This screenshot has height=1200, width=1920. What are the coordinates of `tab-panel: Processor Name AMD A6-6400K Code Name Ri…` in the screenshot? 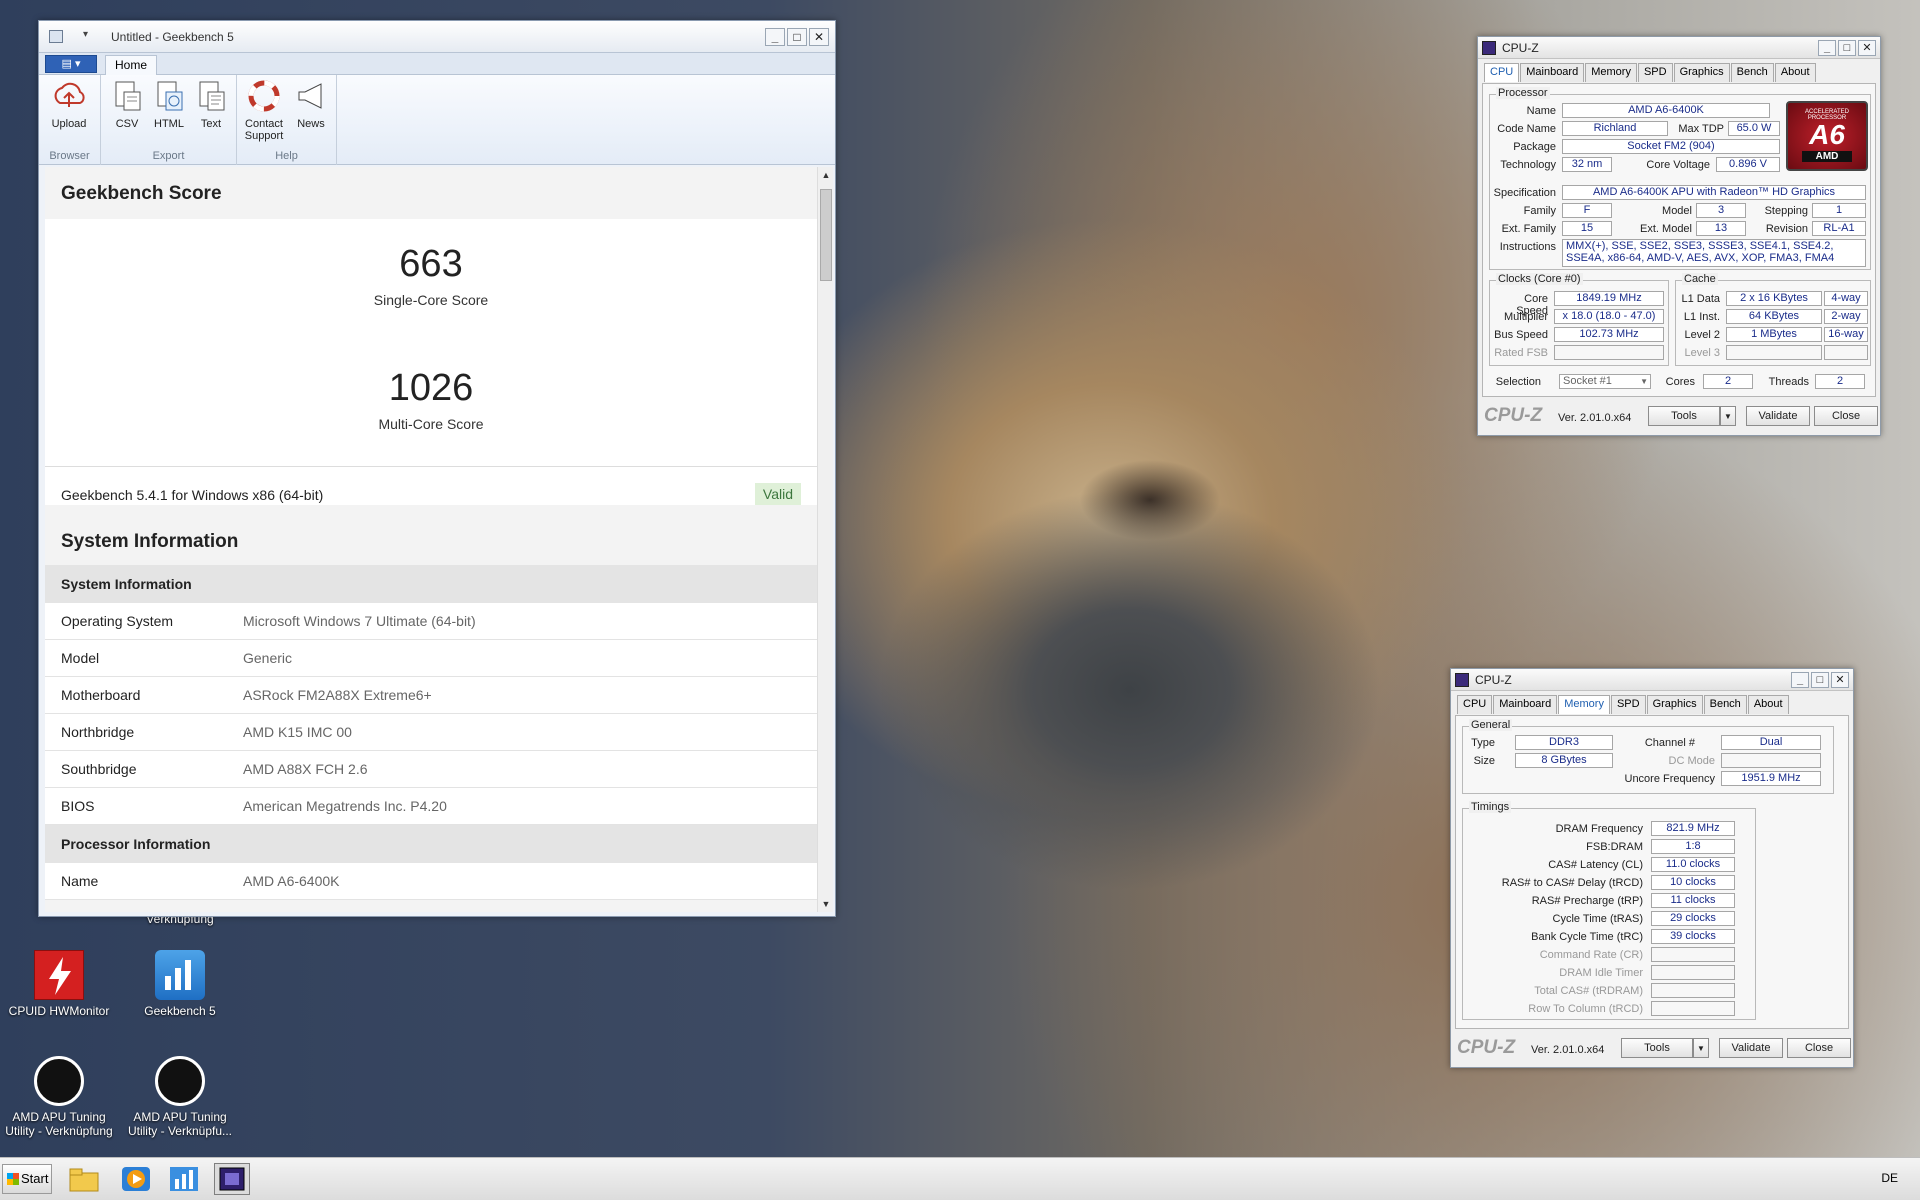 It's located at (1679, 240).